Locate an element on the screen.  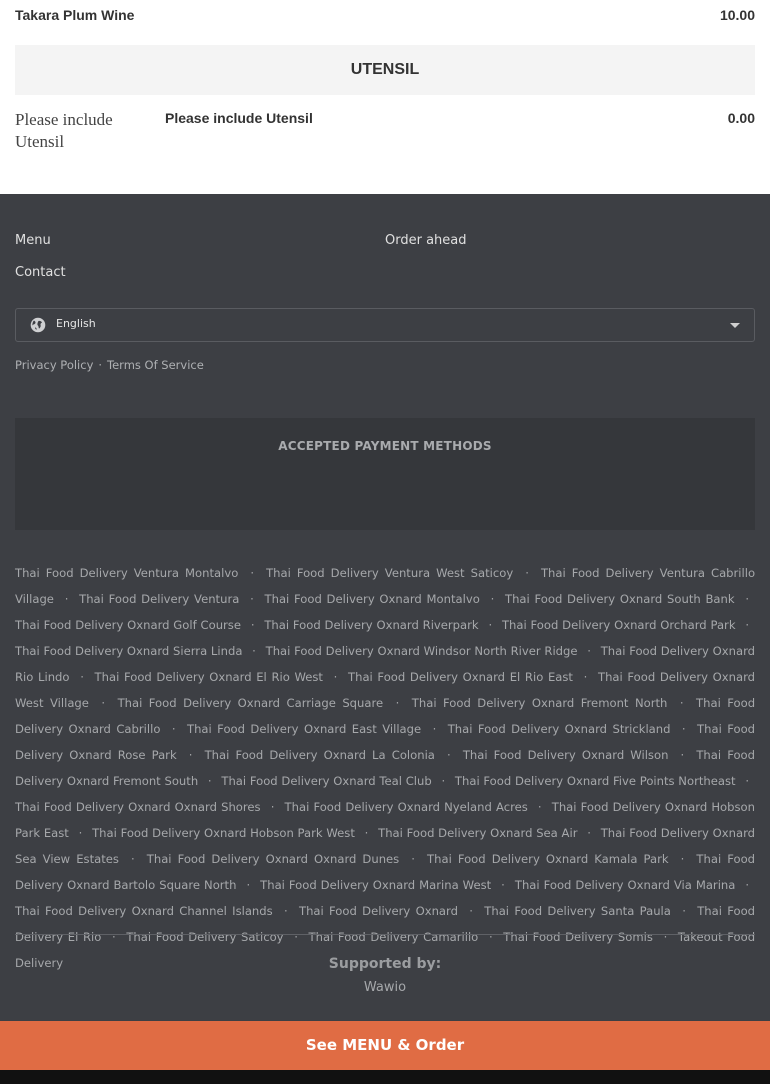
seo-link: Thai Food Delivery Oxnard Oxnard Dunes is located at coordinates (273, 859).